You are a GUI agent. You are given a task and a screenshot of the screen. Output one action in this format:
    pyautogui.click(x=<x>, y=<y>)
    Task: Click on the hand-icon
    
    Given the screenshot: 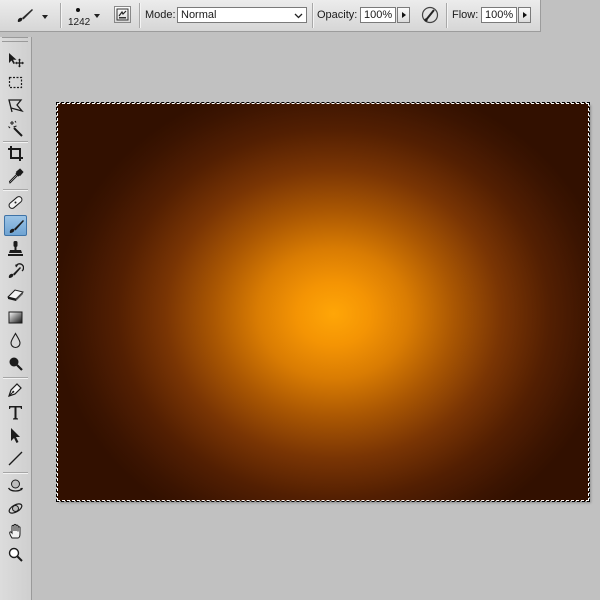 What is the action you would take?
    pyautogui.click(x=15, y=531)
    